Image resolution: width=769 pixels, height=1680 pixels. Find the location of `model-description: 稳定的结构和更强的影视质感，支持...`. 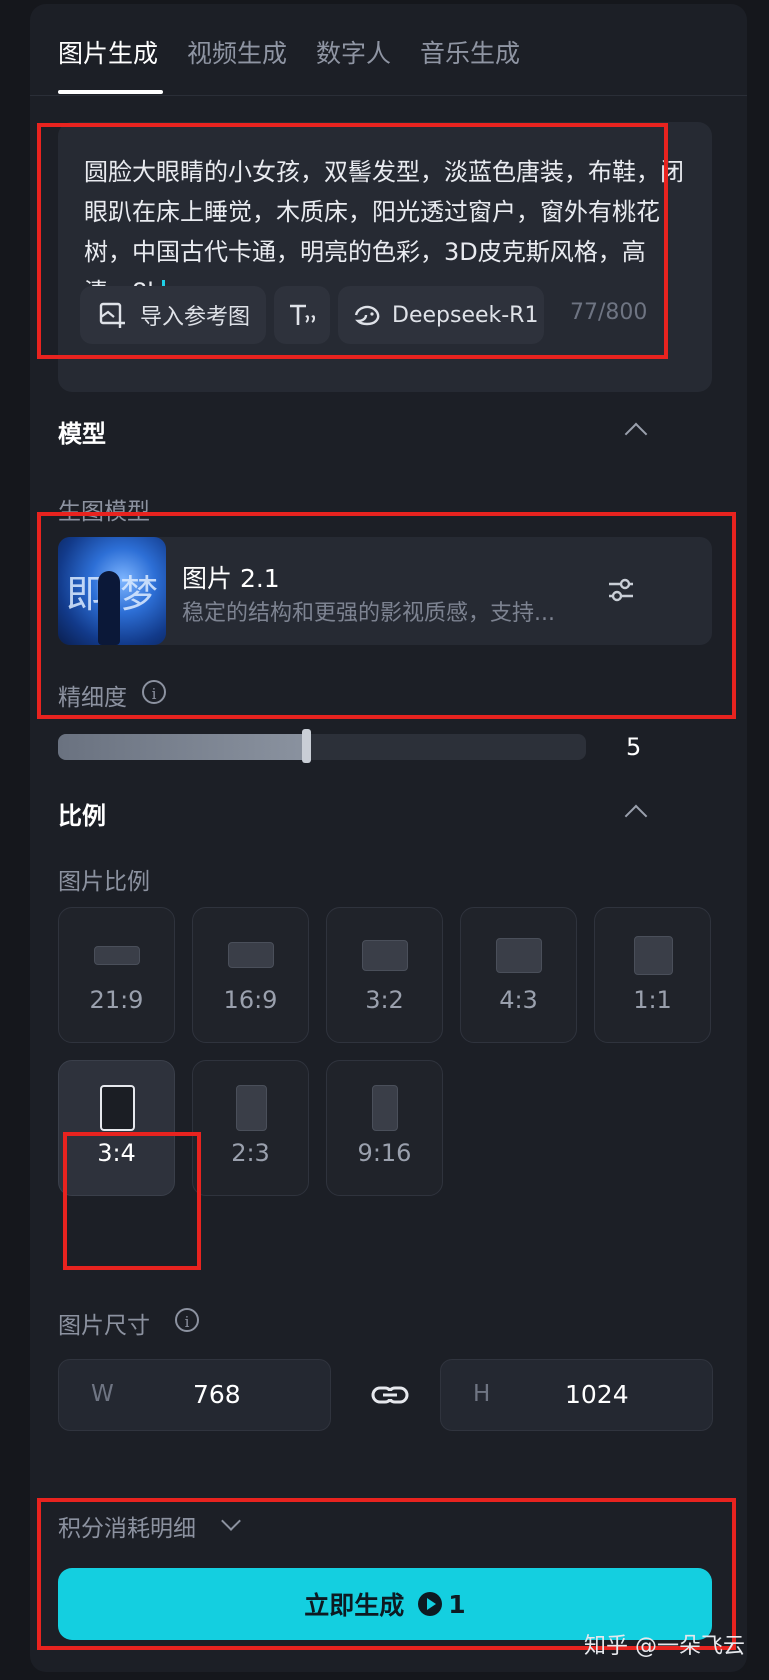

model-description: 稳定的结构和更强的影视质感，支持... is located at coordinates (368, 613).